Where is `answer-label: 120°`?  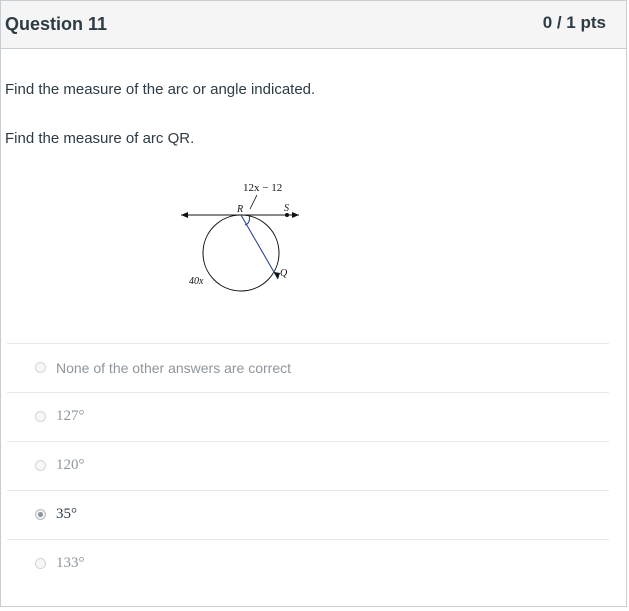 answer-label: 120° is located at coordinates (70, 465).